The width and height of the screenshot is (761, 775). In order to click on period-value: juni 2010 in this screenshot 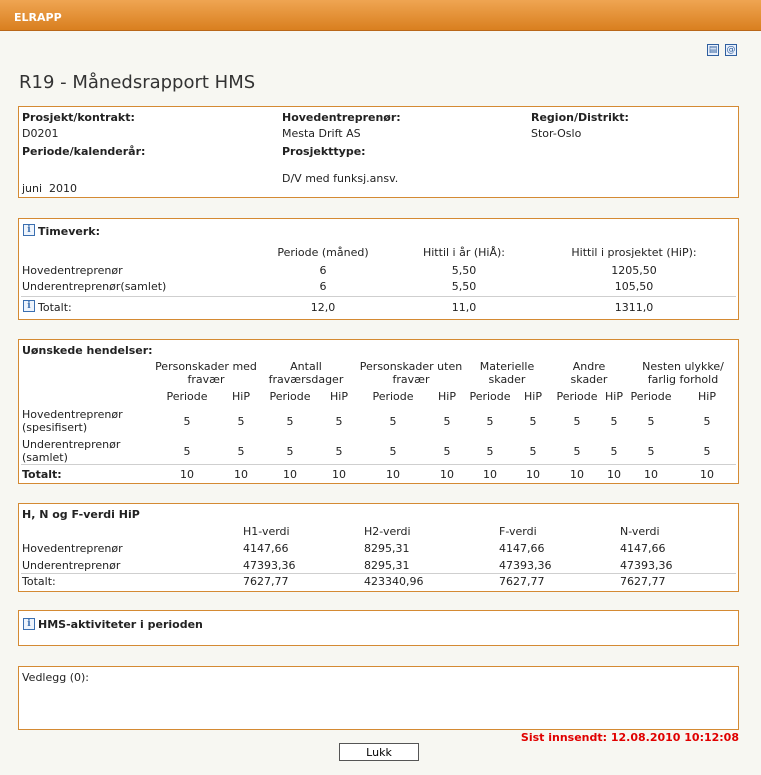, I will do `click(50, 188)`.